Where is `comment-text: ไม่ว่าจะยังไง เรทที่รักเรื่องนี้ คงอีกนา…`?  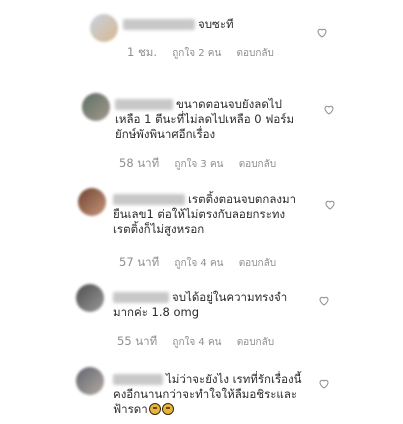
comment-text: ไม่ว่าจะยังไง เรทที่รักเรื่องนี้ คงอีกนา… is located at coordinates (207, 394).